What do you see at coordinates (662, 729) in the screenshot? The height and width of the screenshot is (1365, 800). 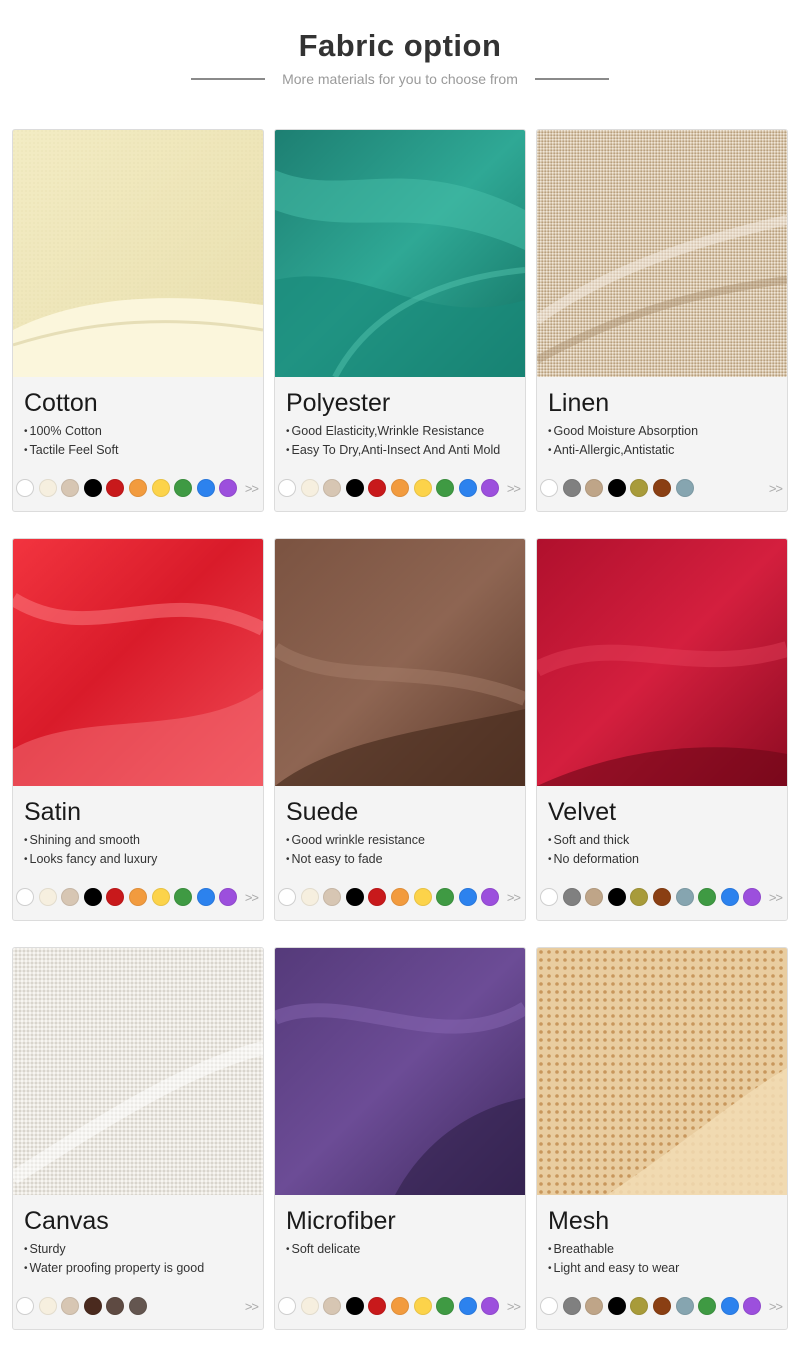 I see `fabric-card-velvet: Velvet • Soft and thick • No deformation >>` at bounding box center [662, 729].